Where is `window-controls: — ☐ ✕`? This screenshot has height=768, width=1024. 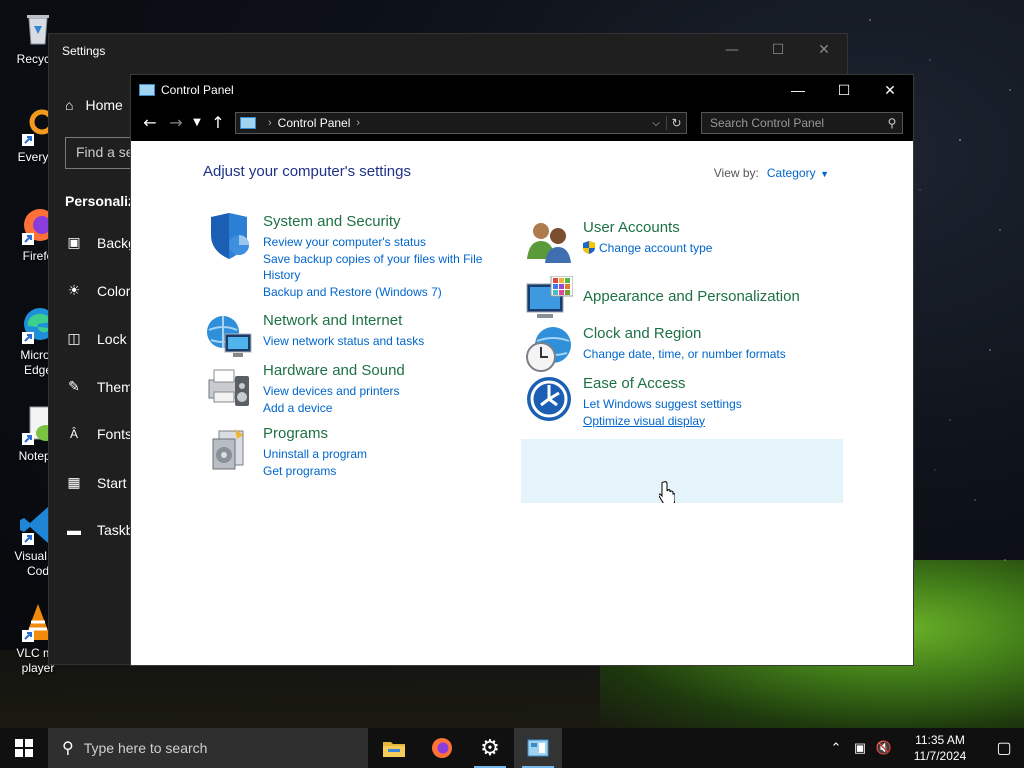 window-controls: — ☐ ✕ is located at coordinates (844, 90).